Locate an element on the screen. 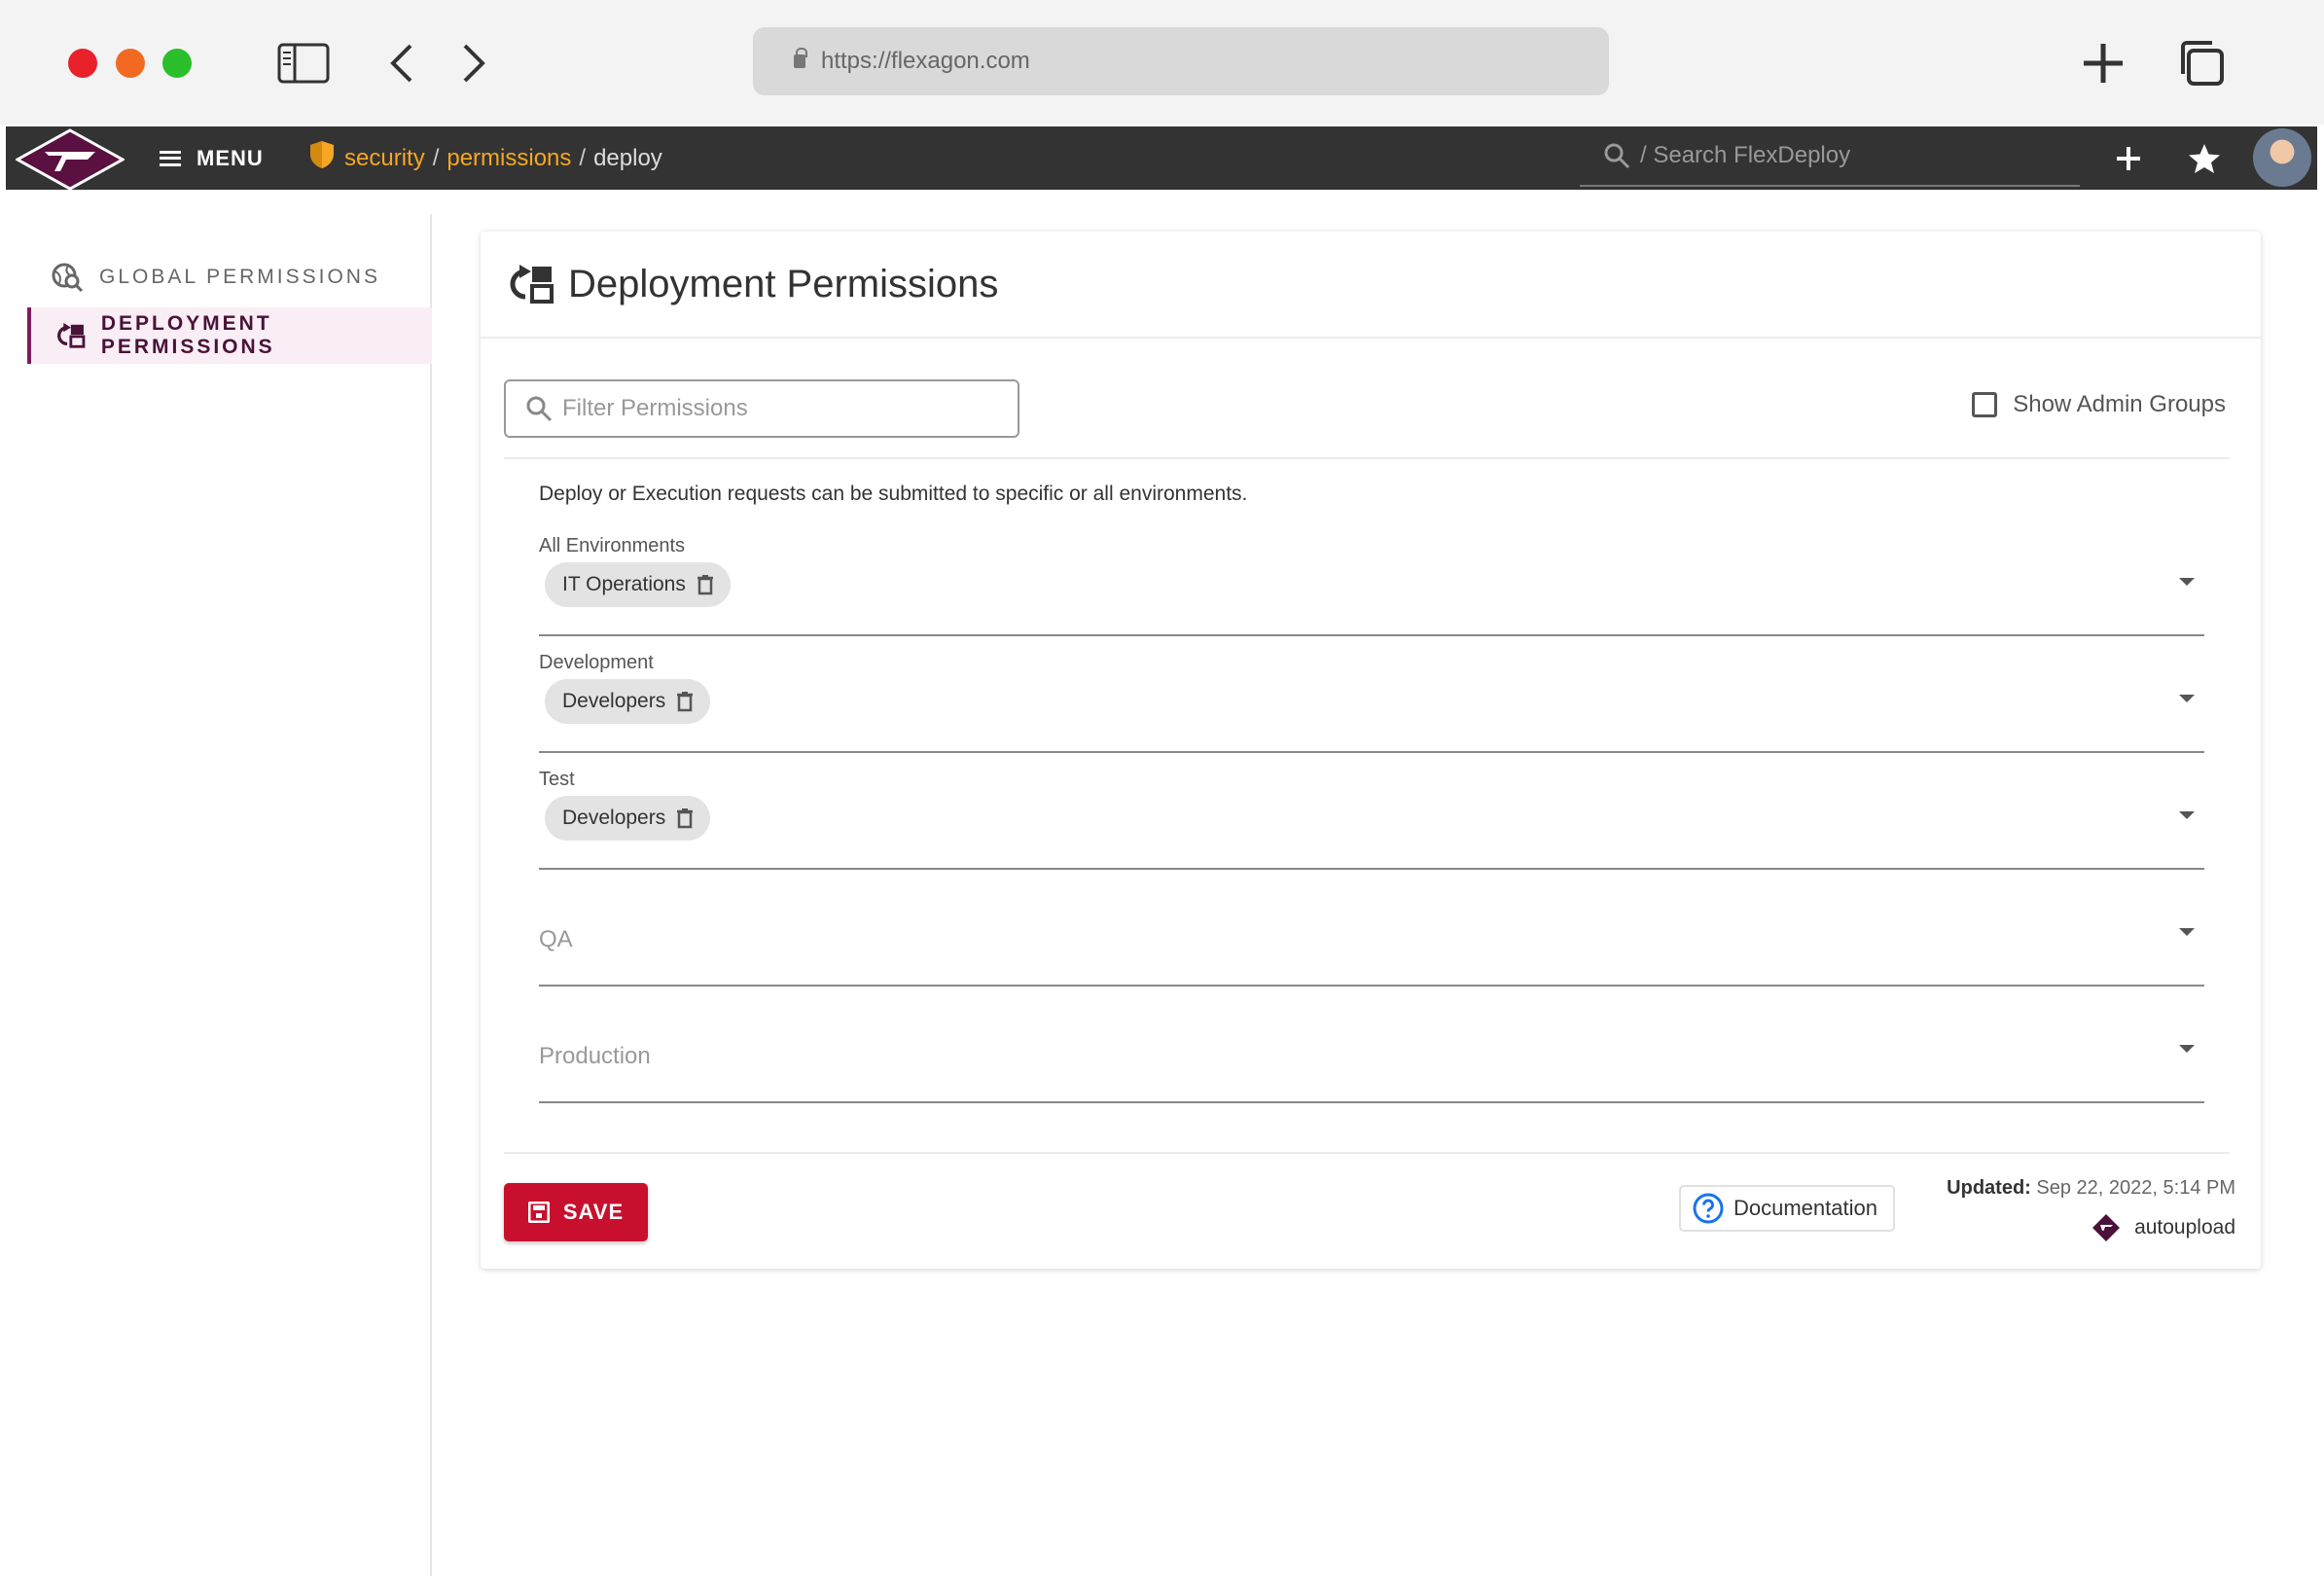  show-admin-groups-label: Show Admin Groups is located at coordinates (2119, 404).